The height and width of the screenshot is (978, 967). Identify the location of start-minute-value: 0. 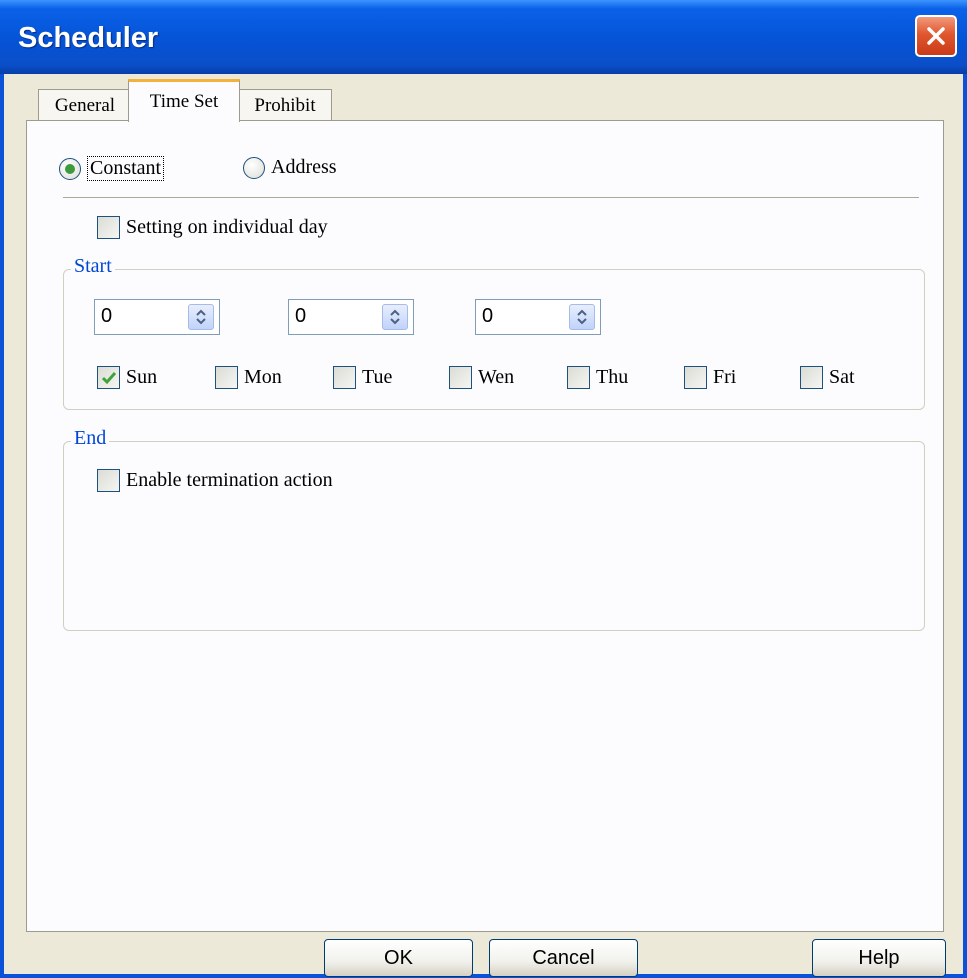
(301, 316).